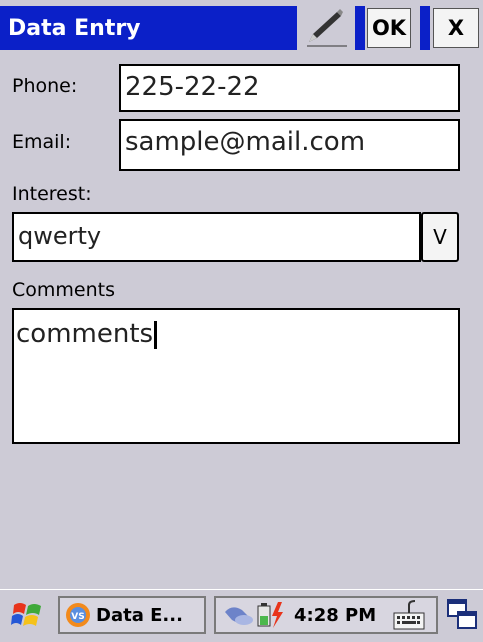 The width and height of the screenshot is (483, 642). What do you see at coordinates (409, 615) in the screenshot?
I see `keyboard-icon` at bounding box center [409, 615].